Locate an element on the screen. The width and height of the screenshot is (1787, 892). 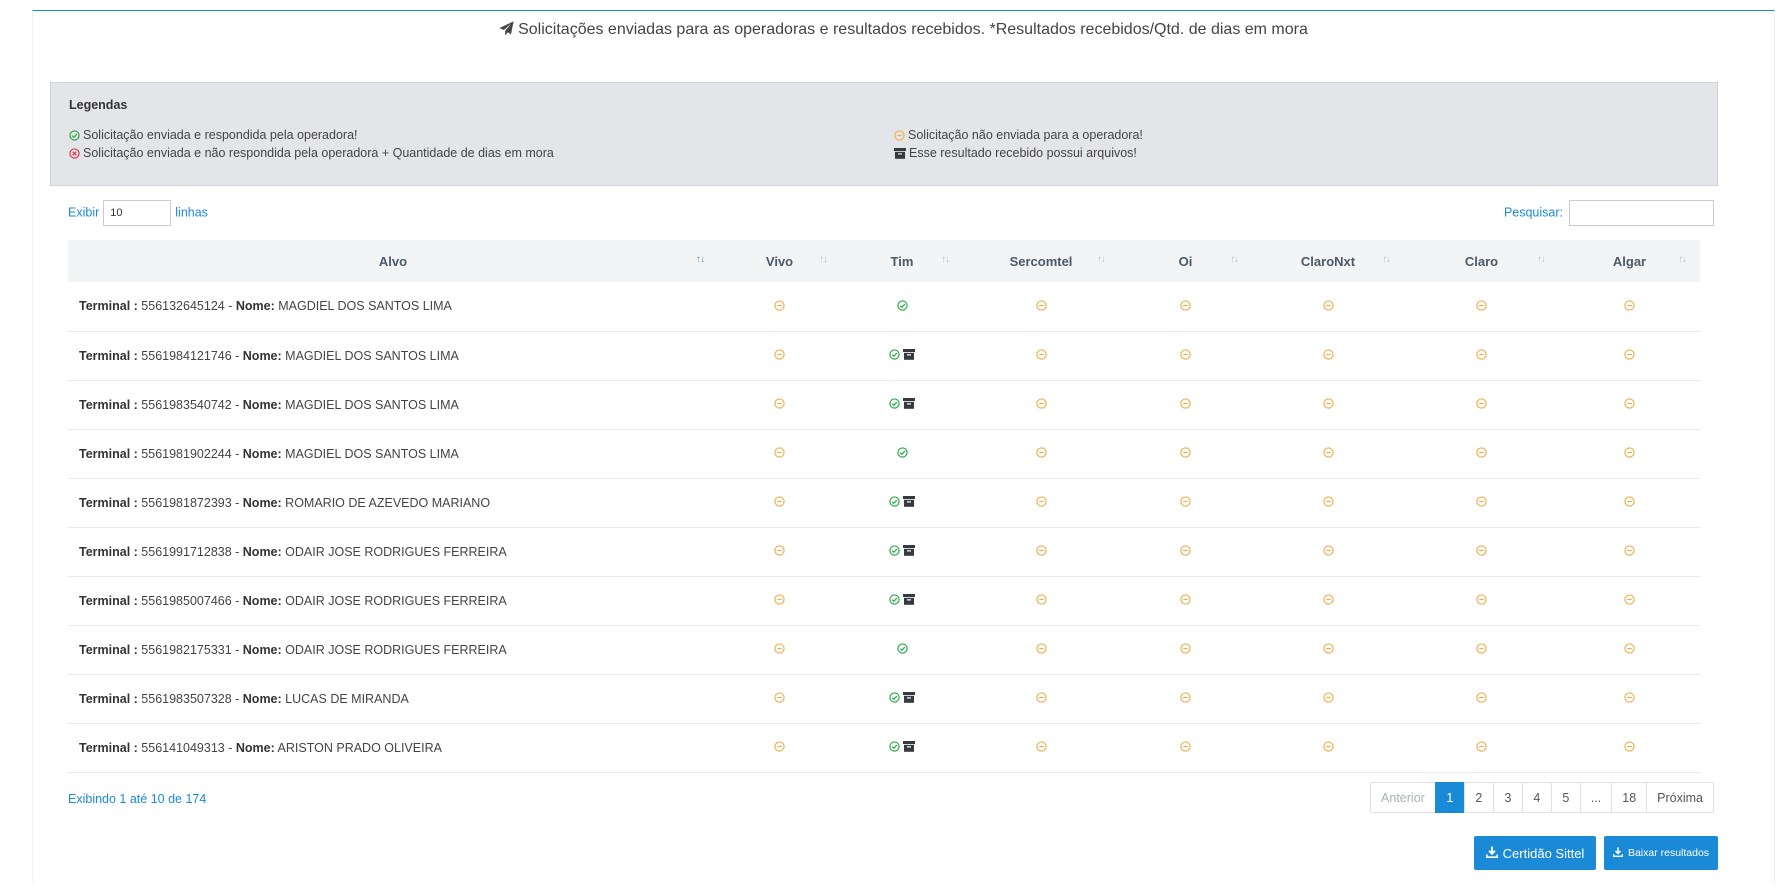
column-header-algar: Algar ↑↓ is located at coordinates (1629, 261).